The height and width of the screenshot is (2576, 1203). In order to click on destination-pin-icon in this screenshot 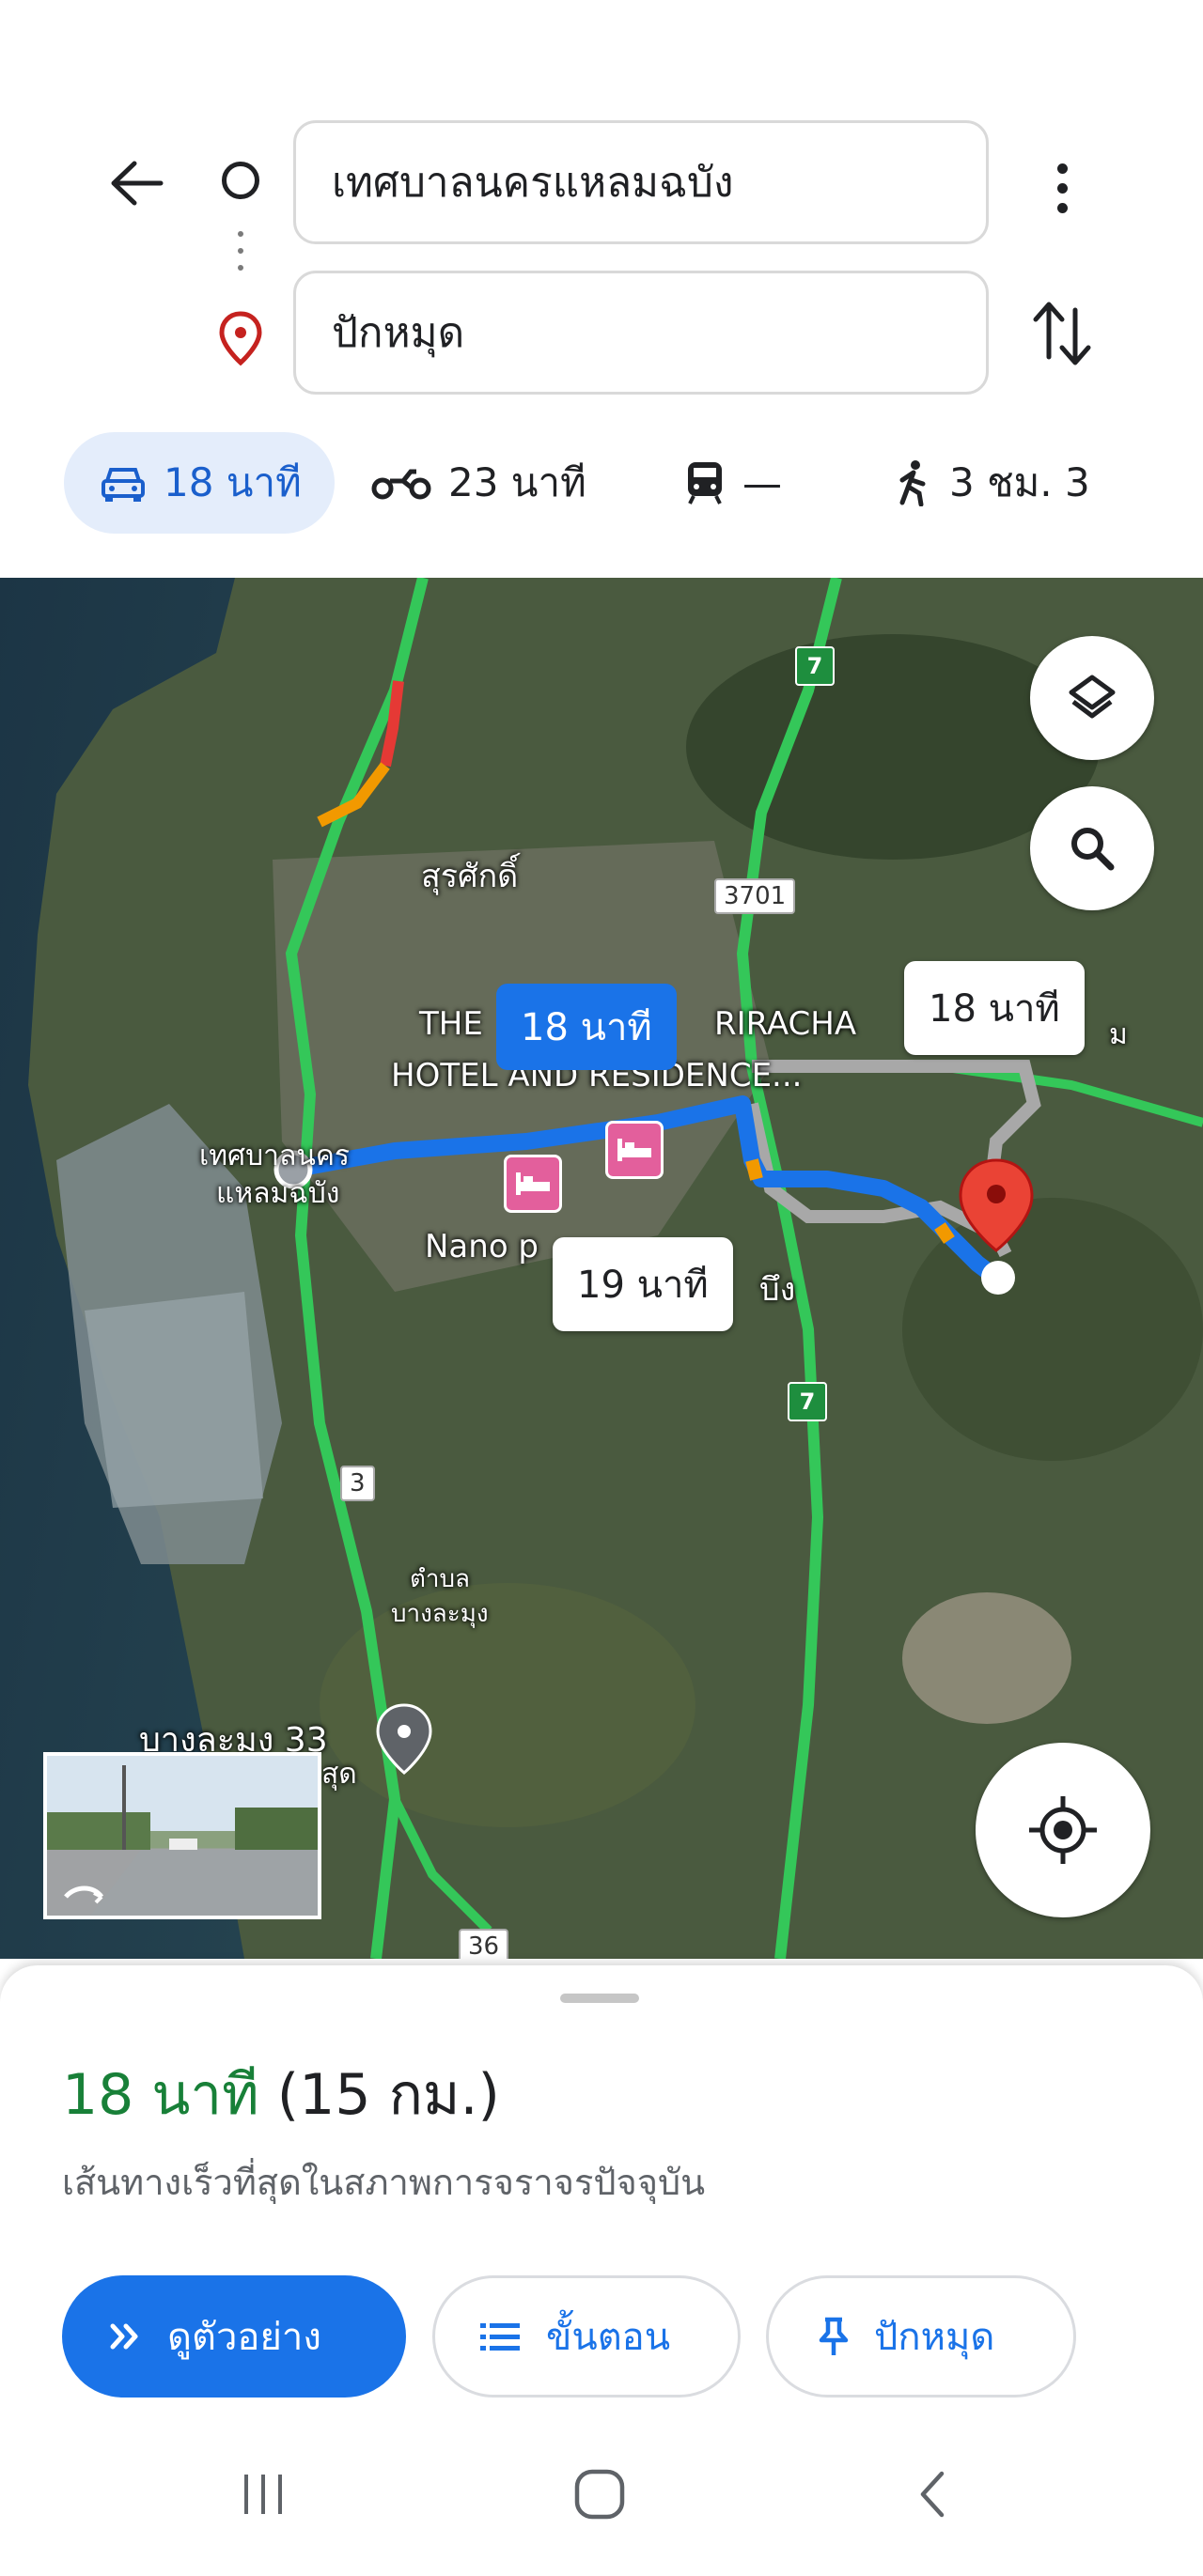, I will do `click(240, 338)`.